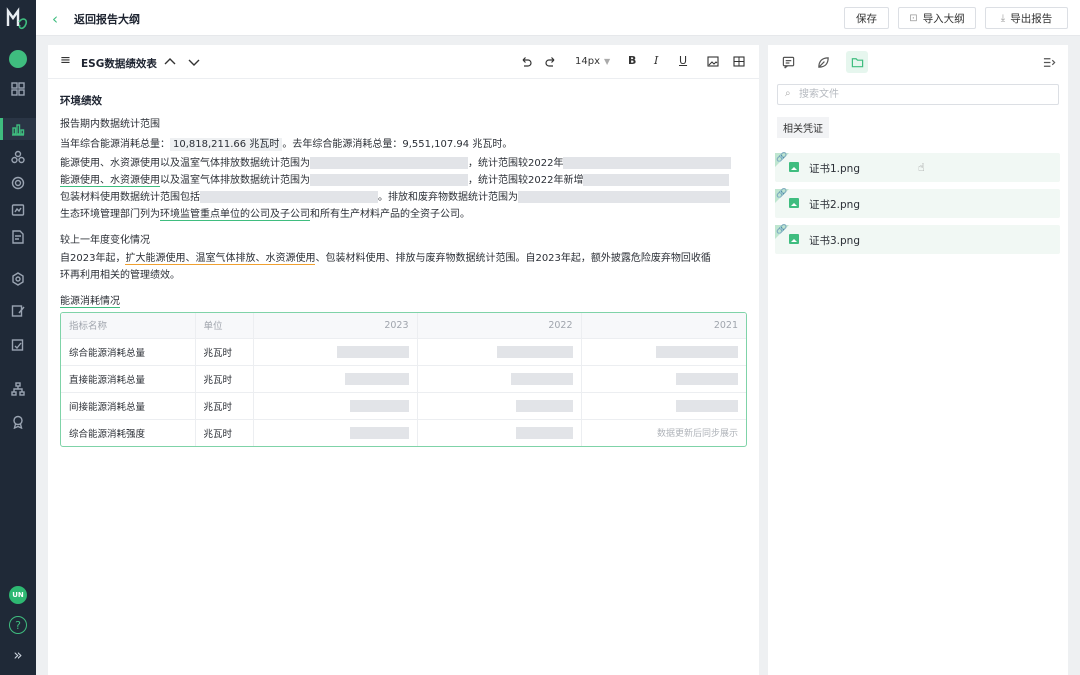 The height and width of the screenshot is (675, 1080). Describe the element at coordinates (558, 18) in the screenshot. I see `top-bar: ‹ 返回报告大纲 保存 ⊡ 导入大纲 ⤓ 导出报告` at that location.